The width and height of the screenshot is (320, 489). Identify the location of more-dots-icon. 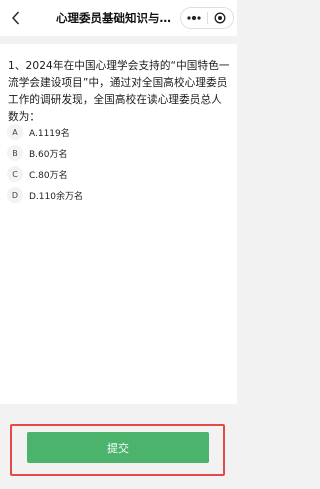
(194, 18).